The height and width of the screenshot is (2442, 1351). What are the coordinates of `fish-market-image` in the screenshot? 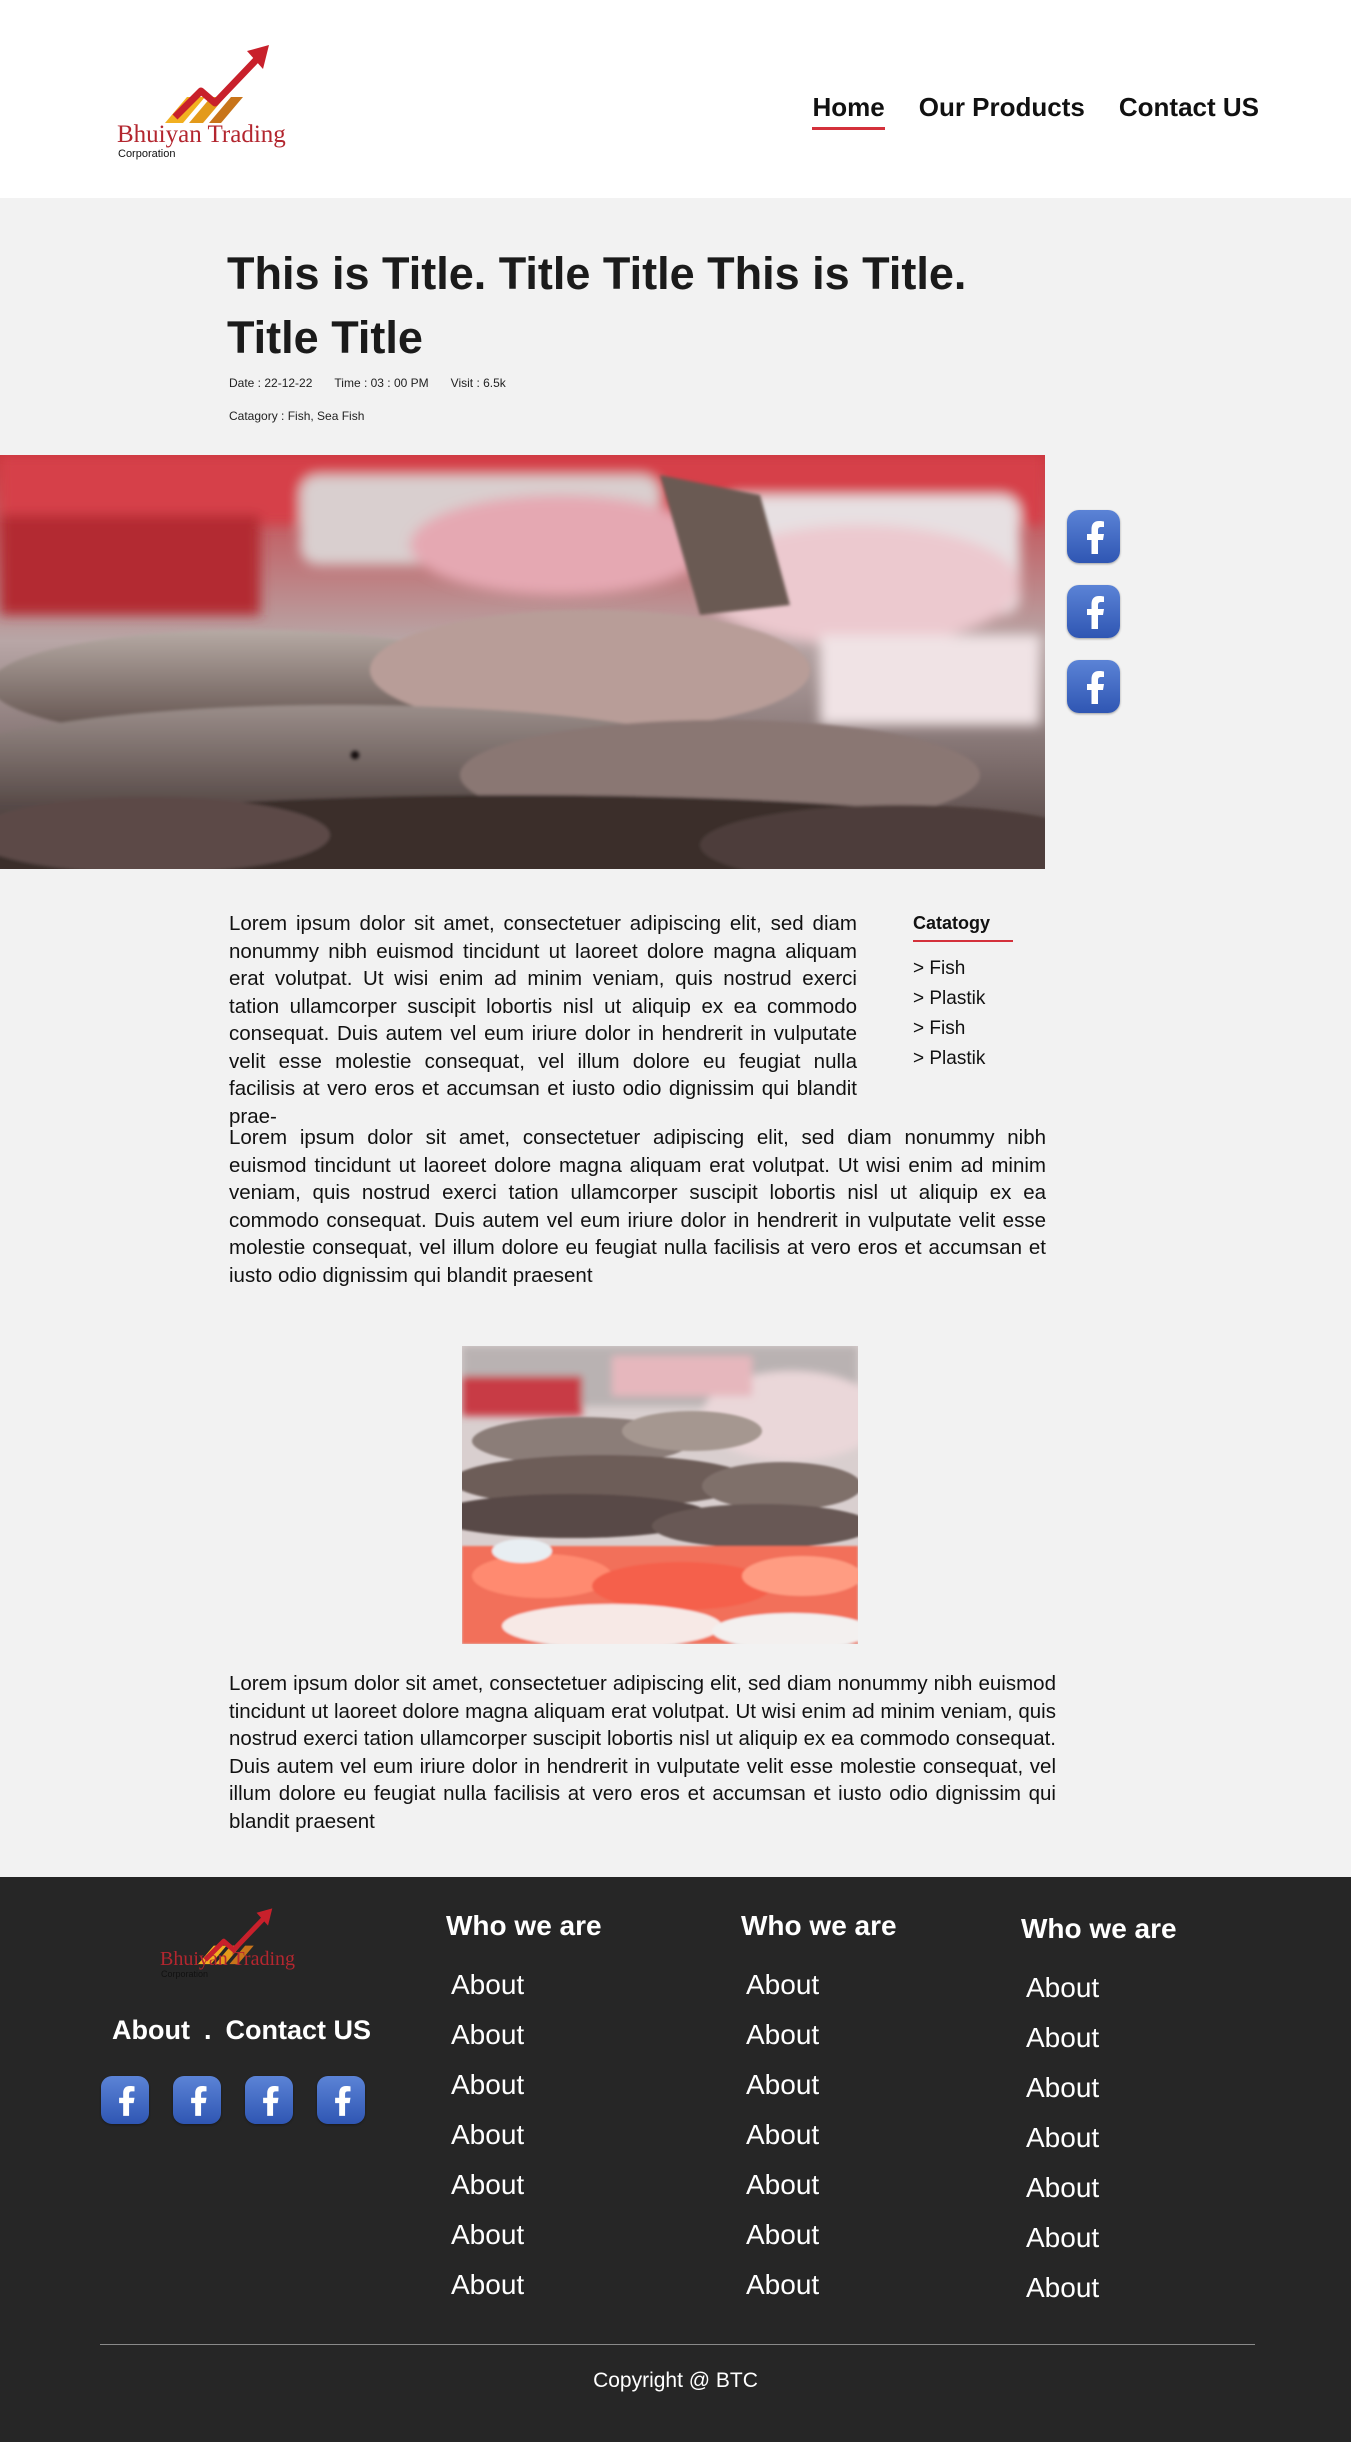 It's located at (660, 1495).